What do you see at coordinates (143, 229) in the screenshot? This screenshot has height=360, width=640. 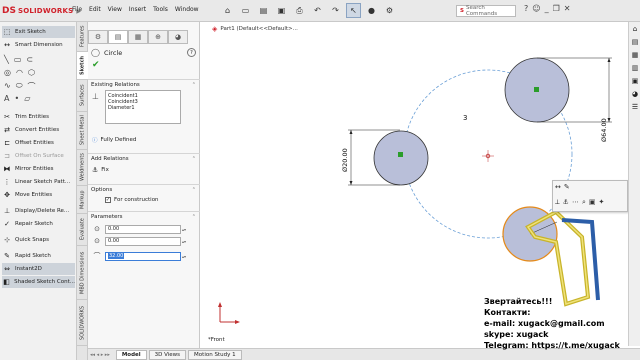 I see `center-x-field: 0.00` at bounding box center [143, 229].